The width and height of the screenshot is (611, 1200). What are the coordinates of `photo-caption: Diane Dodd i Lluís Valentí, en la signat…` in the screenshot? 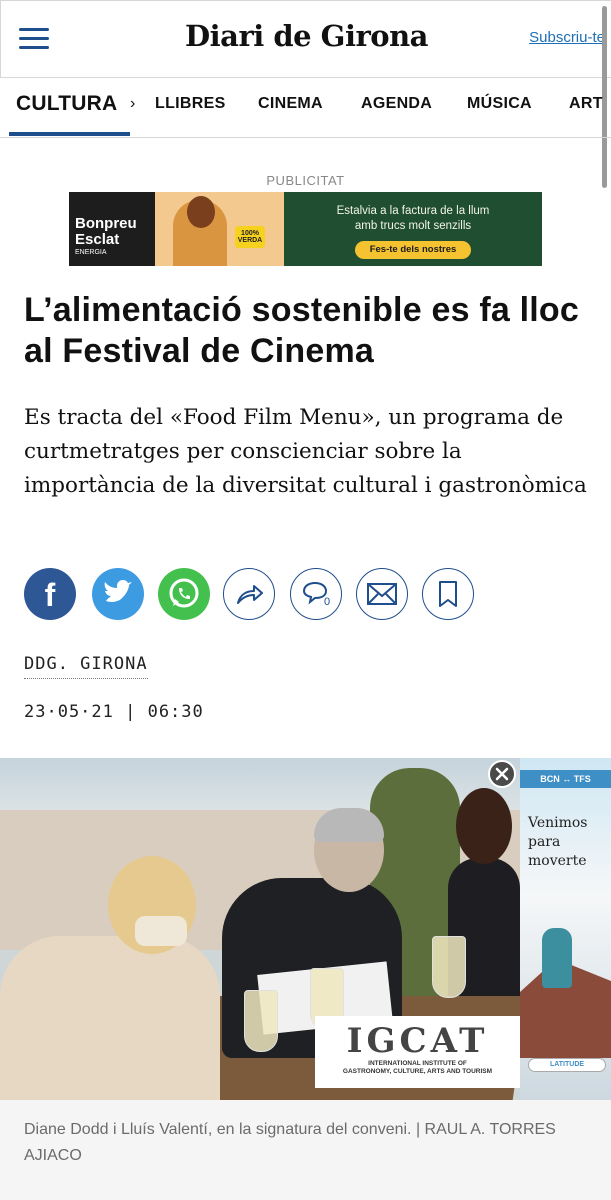 It's located at (290, 1142).